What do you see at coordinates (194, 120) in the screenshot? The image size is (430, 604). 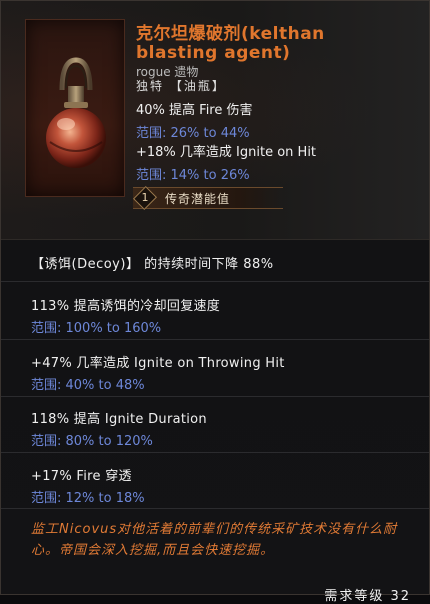 I see `implicit-mod-1: 40% 提高 Fire 伤害 范围: 26% to 44%` at bounding box center [194, 120].